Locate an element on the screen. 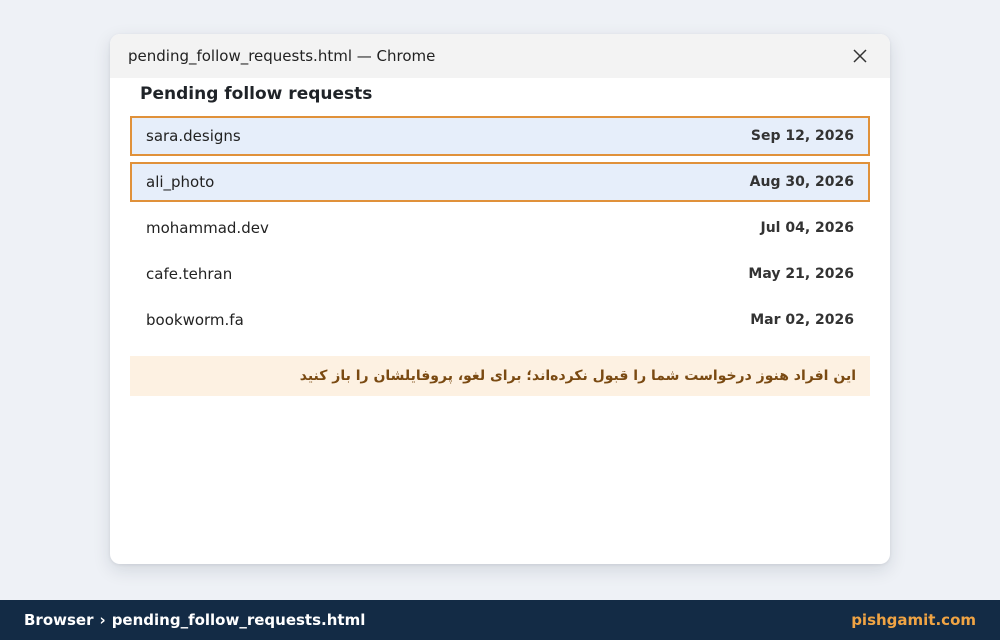 This screenshot has height=640, width=1000. close-icon is located at coordinates (860, 56).